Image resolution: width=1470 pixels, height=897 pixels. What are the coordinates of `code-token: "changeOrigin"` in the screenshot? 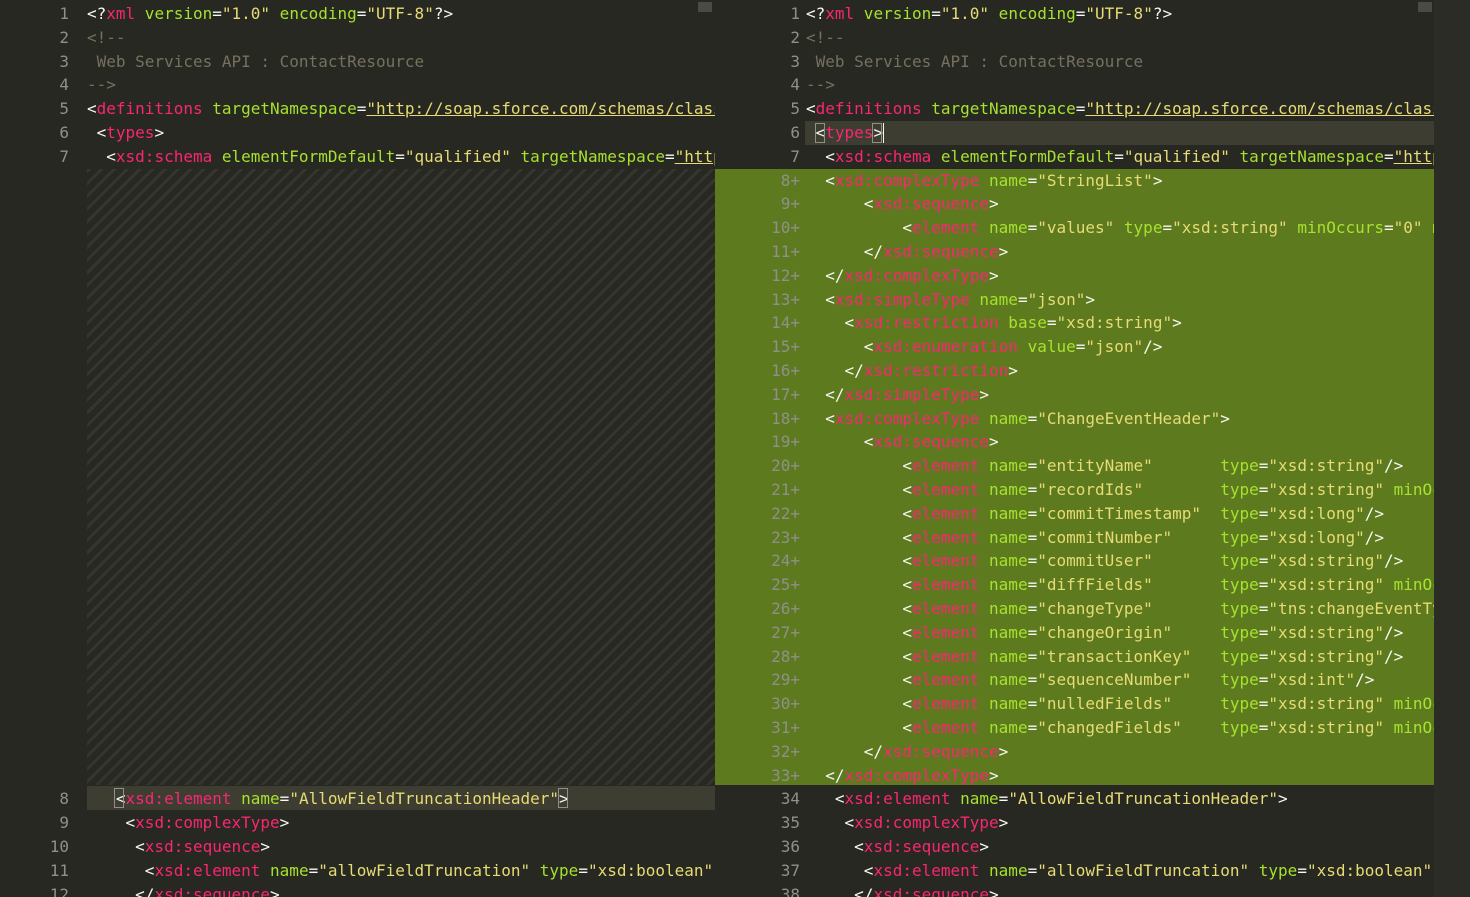 It's located at (1105, 632).